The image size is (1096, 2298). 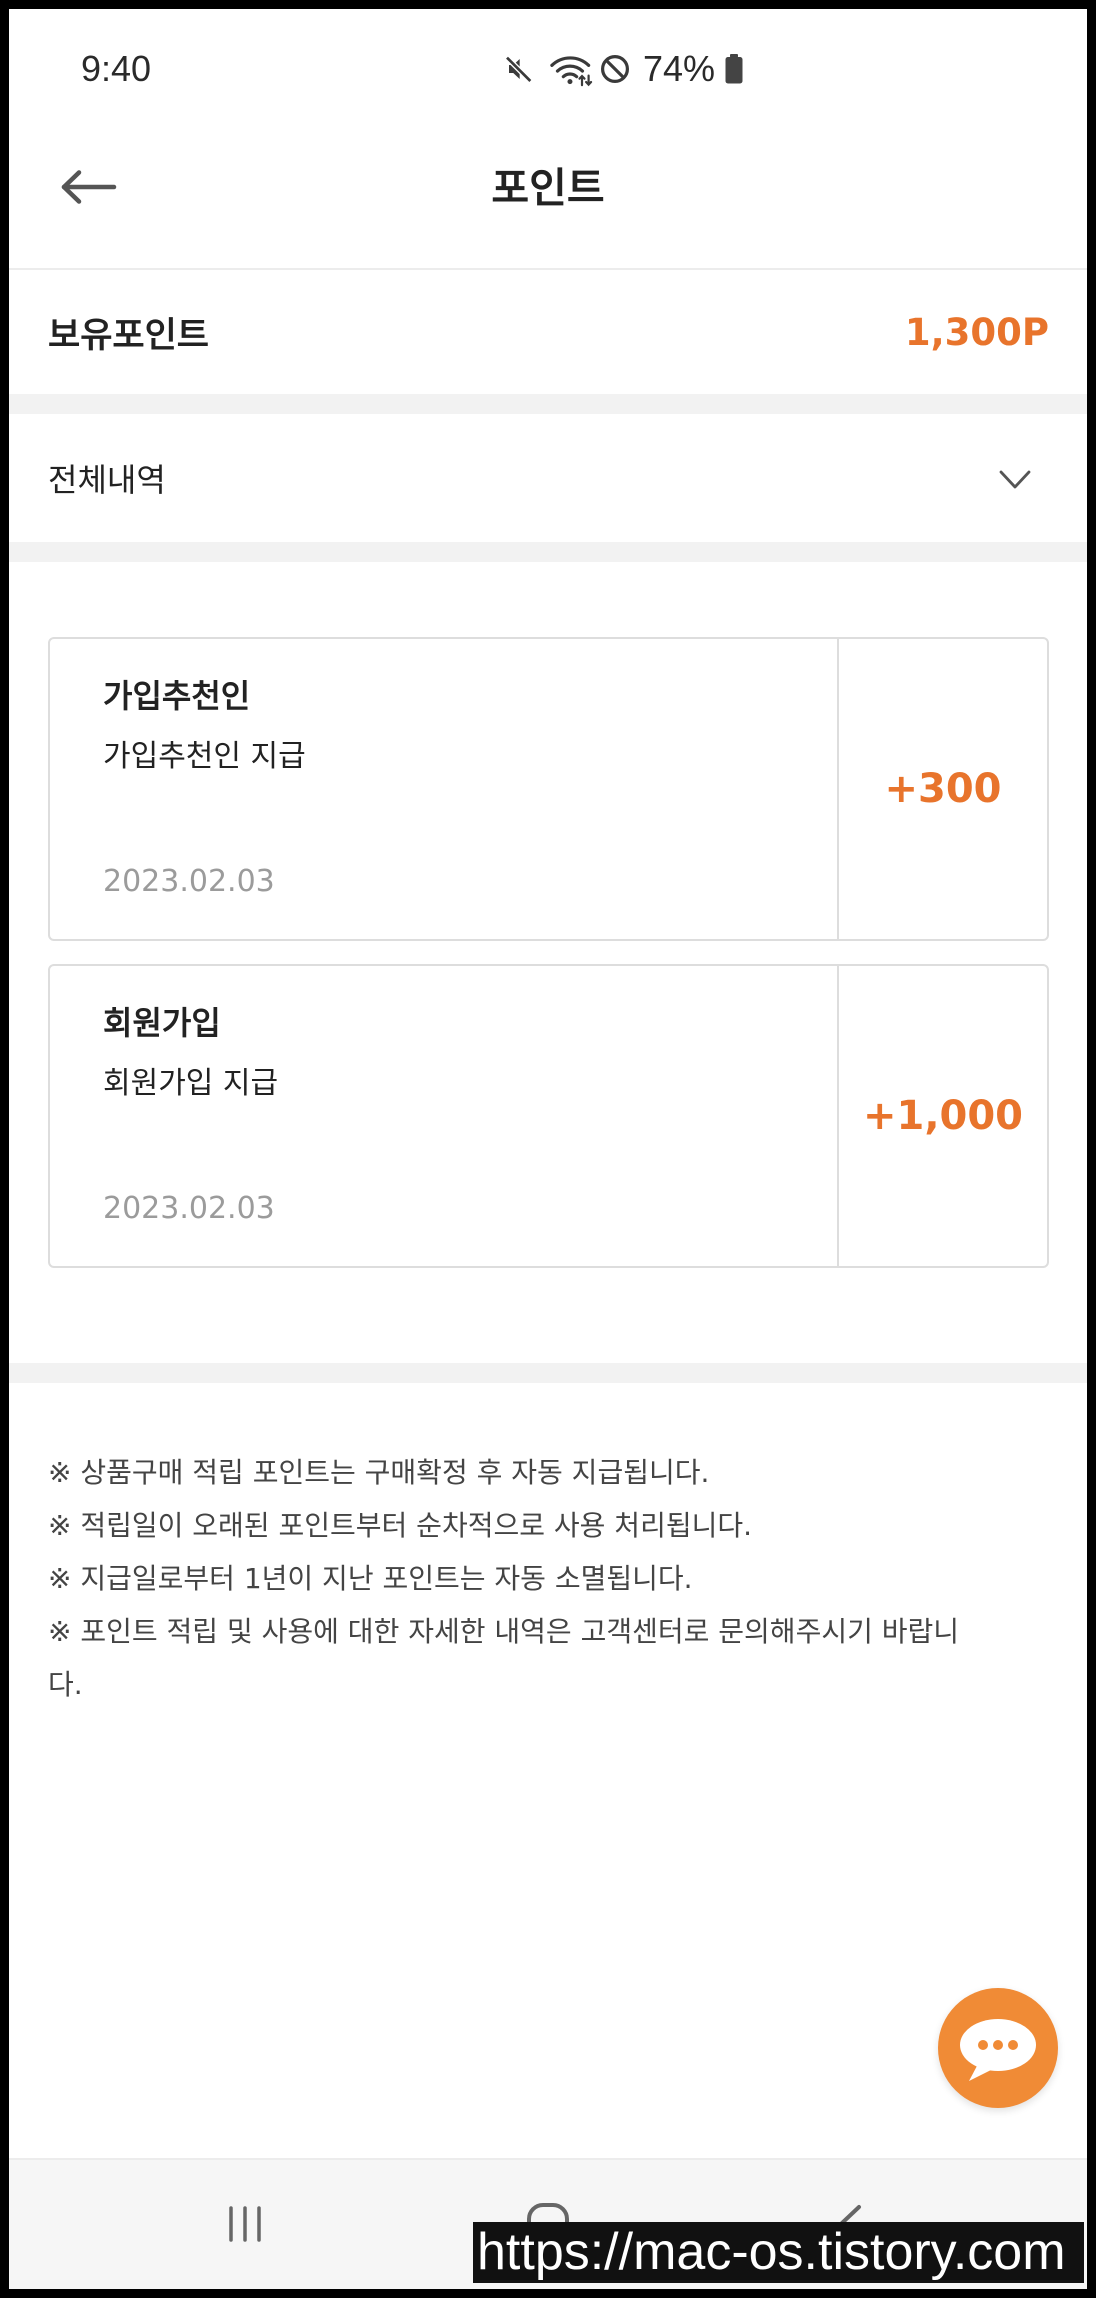 I want to click on battery-icon, so click(x=734, y=69).